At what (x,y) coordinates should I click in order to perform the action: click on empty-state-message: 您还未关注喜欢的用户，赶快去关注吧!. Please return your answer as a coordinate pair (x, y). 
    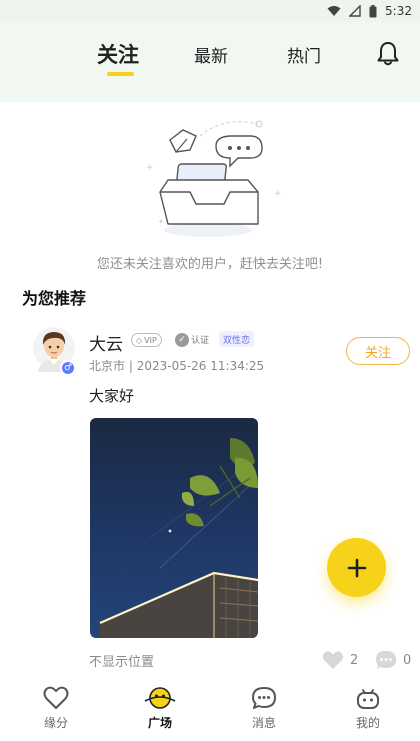
    Looking at the image, I should click on (210, 264).